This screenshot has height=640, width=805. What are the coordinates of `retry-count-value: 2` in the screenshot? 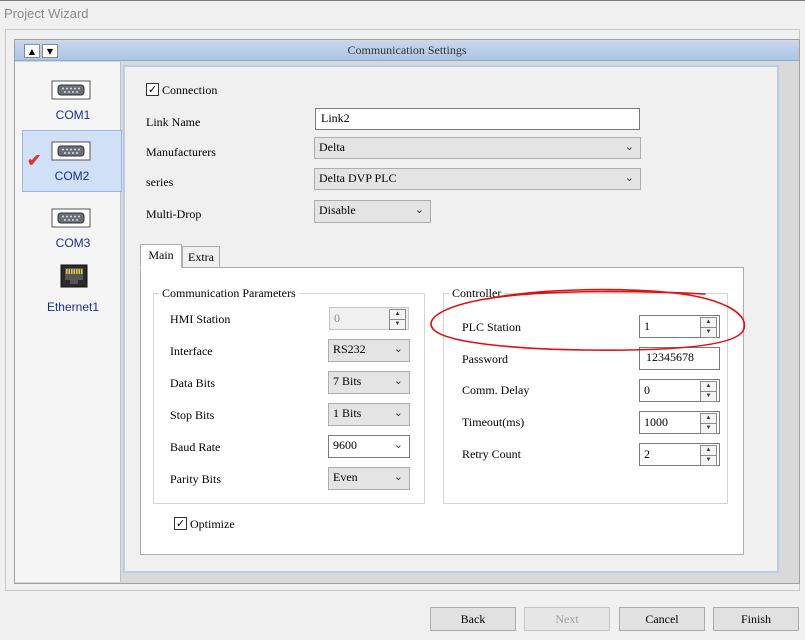 It's located at (647, 454).